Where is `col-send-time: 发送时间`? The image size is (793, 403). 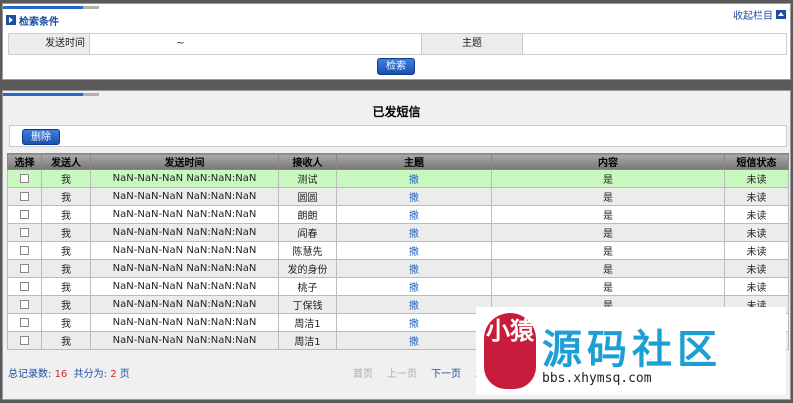
col-send-time: 发送时间 is located at coordinates (184, 161).